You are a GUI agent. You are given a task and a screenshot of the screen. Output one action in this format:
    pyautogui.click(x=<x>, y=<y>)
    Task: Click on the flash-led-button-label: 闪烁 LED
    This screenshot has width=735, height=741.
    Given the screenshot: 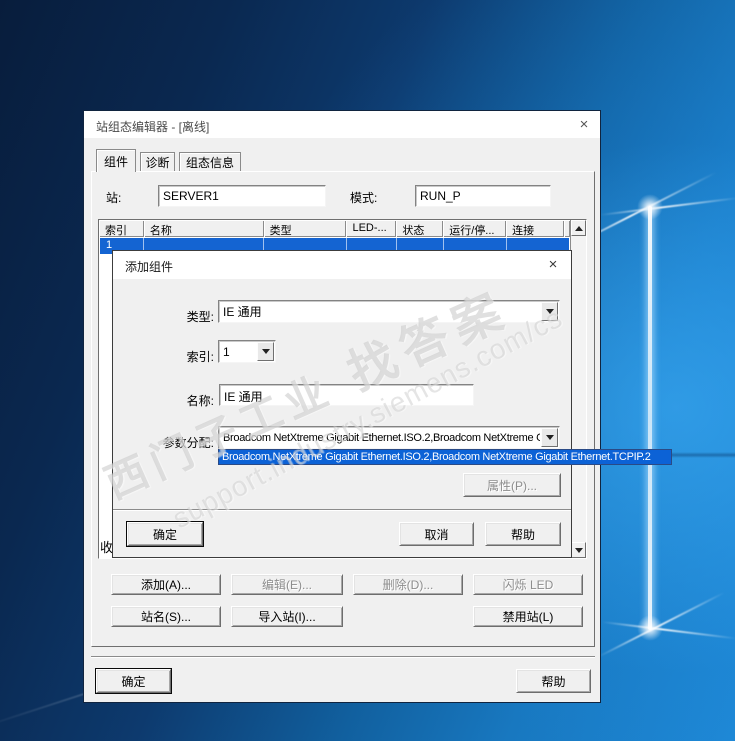 What is the action you would take?
    pyautogui.click(x=528, y=585)
    